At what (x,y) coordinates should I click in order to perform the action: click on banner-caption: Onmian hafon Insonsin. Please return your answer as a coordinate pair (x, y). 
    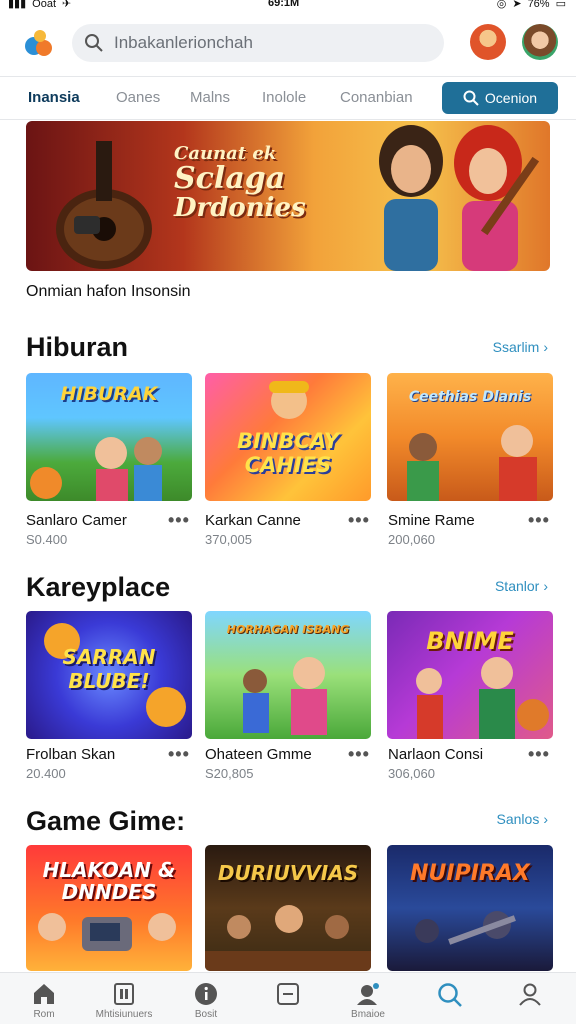
    Looking at the image, I should click on (108, 291).